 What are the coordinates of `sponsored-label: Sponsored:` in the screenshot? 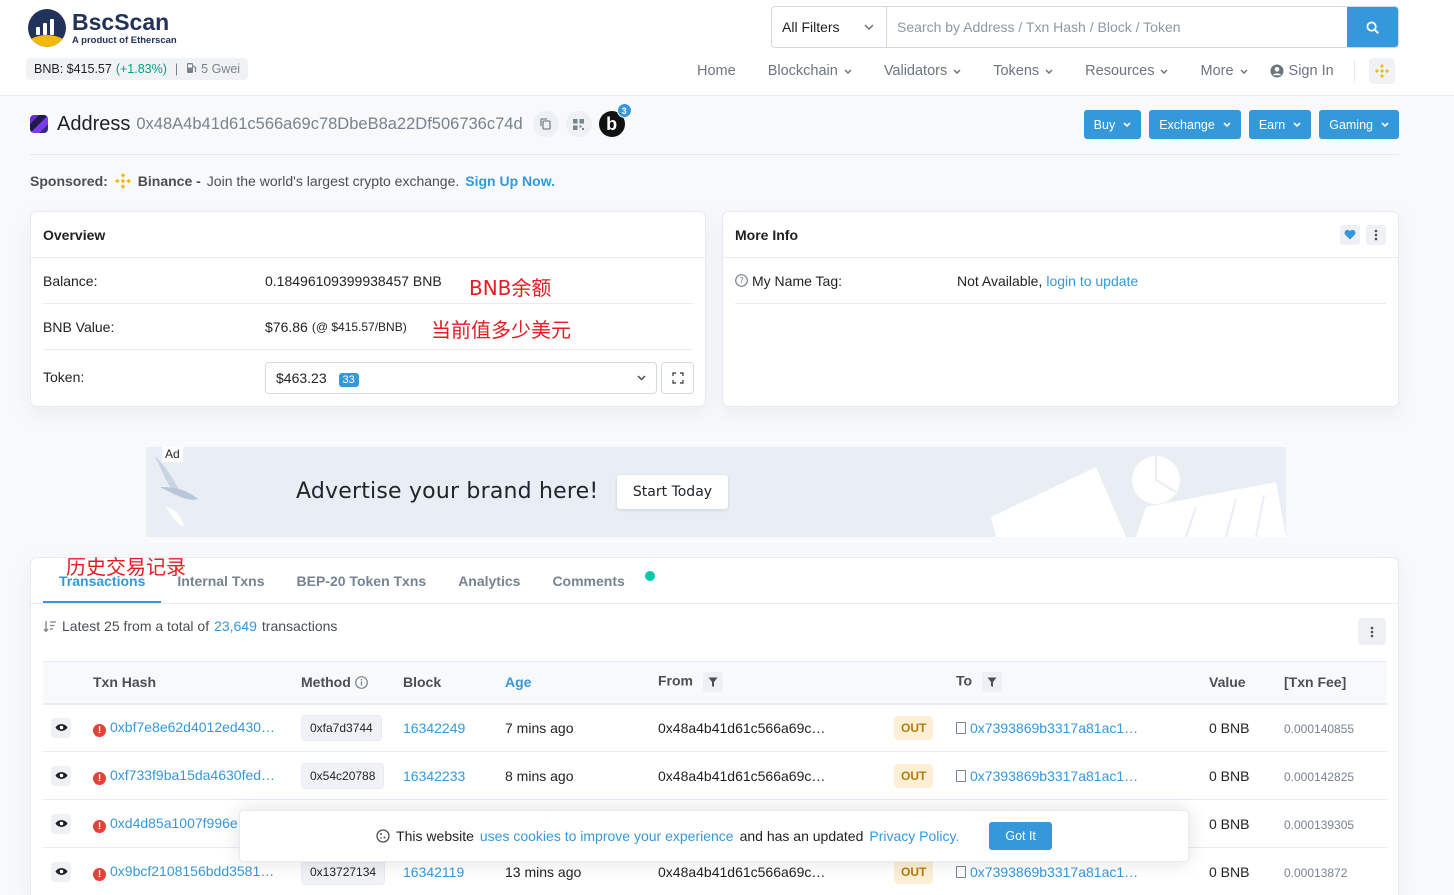 It's located at (69, 181).